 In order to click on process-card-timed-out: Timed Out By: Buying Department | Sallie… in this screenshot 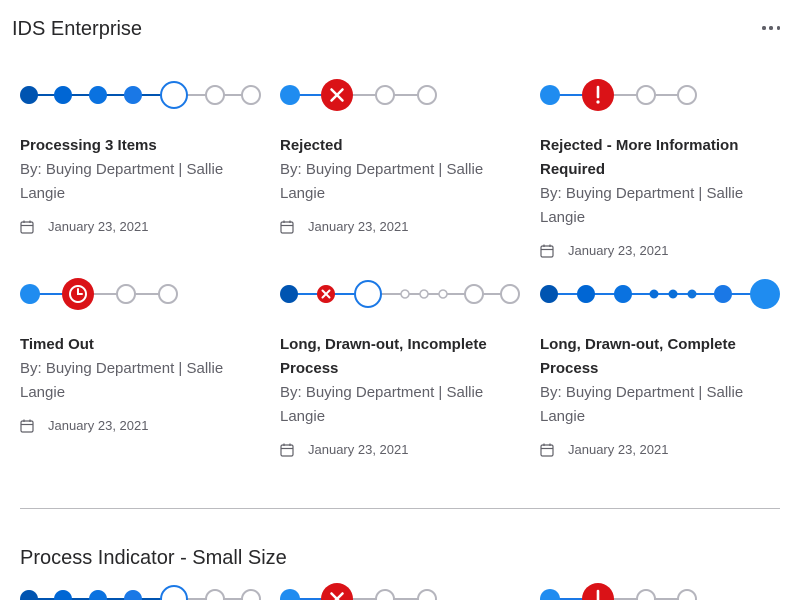, I will do `click(145, 354)`.